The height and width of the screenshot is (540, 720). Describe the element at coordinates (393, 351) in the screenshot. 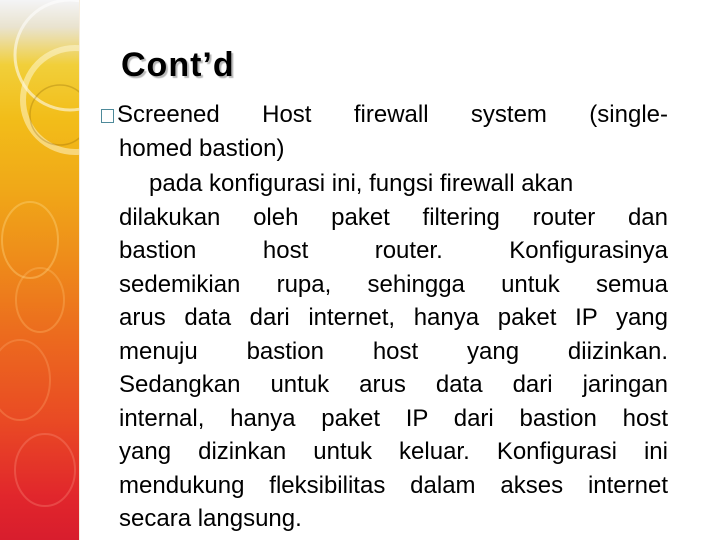

I see `paragraph-line: menuju bastion host yang diizinkan.` at that location.